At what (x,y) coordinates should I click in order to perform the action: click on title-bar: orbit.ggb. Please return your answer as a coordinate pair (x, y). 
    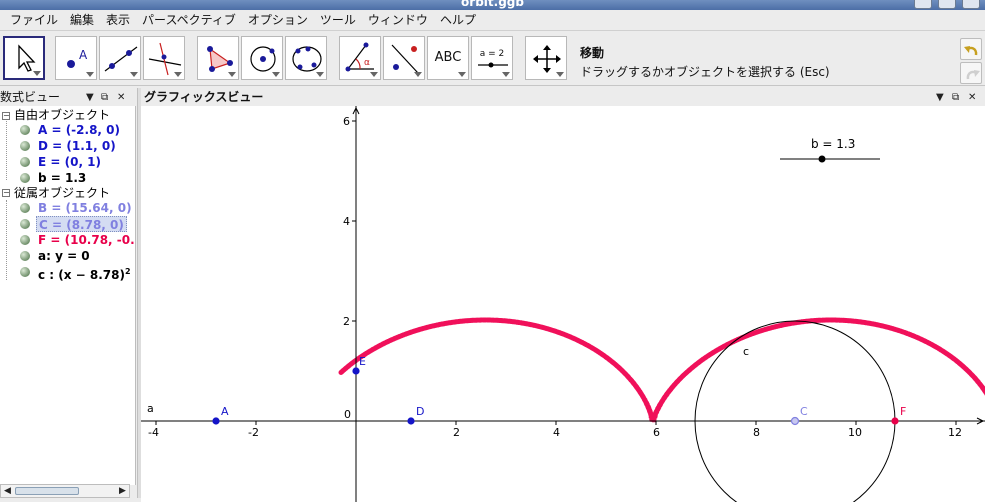
    Looking at the image, I should click on (492, 5).